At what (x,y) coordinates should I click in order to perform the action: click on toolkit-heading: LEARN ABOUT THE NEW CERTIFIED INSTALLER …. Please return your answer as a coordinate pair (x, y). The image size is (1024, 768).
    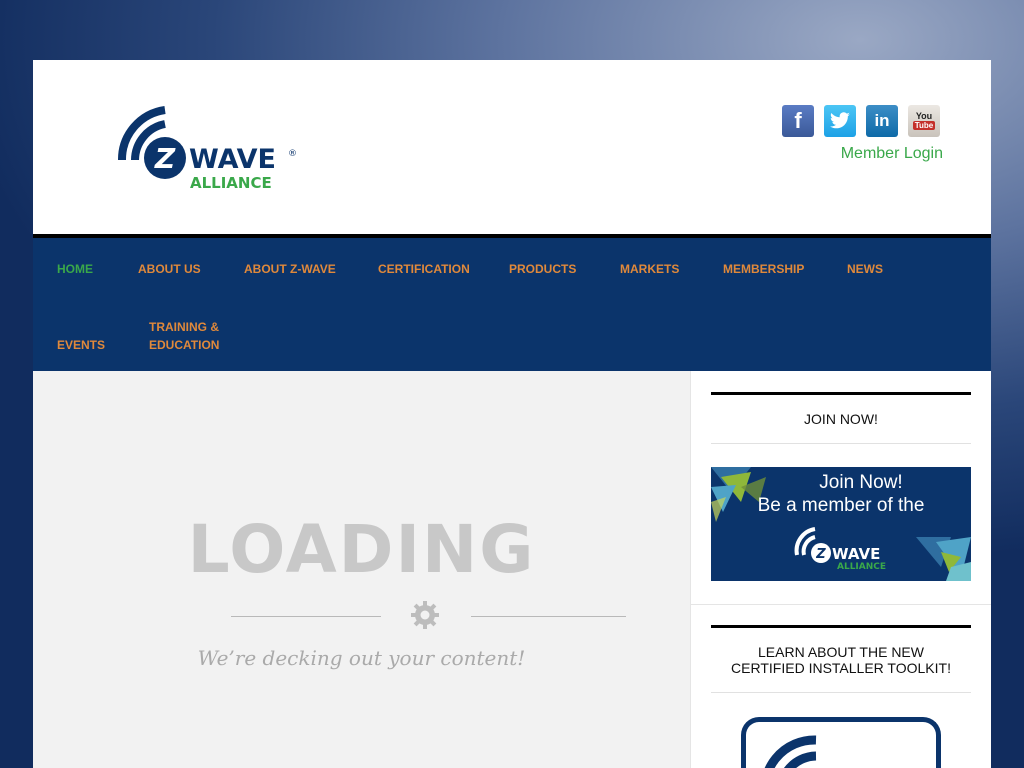
    Looking at the image, I should click on (841, 659).